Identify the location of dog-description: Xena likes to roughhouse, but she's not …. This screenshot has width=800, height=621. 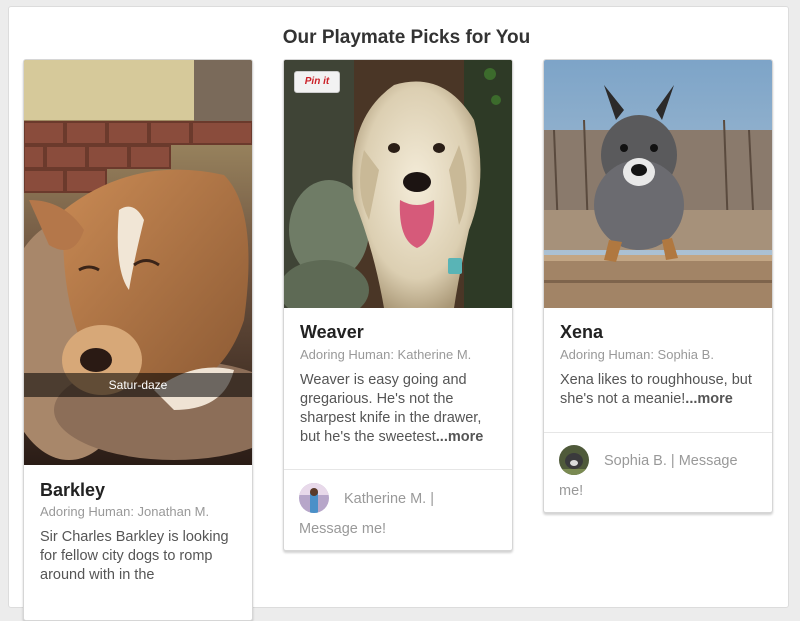
(660, 390).